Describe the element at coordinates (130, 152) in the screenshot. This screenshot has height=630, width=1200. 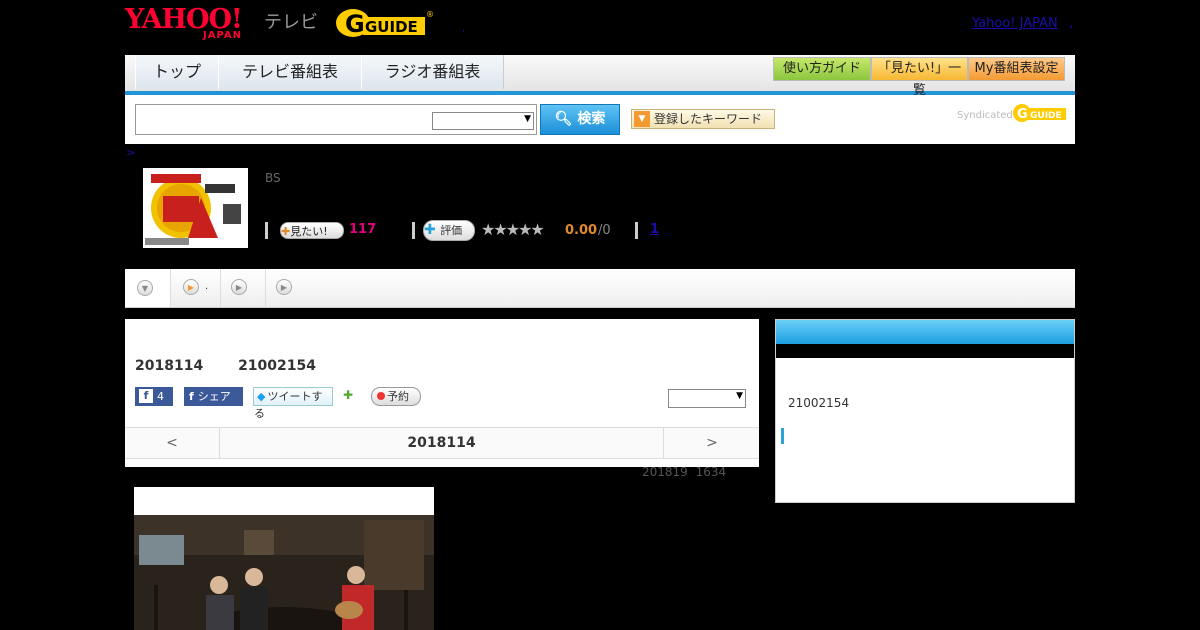
I see `breadcrumb: >` at that location.